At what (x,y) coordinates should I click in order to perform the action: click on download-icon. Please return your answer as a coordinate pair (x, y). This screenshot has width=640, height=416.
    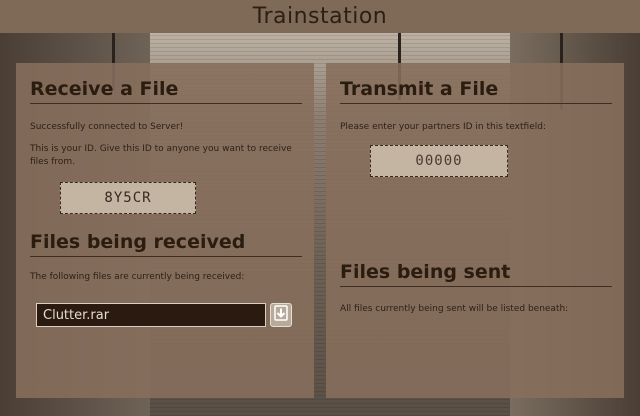
    Looking at the image, I should click on (281, 315).